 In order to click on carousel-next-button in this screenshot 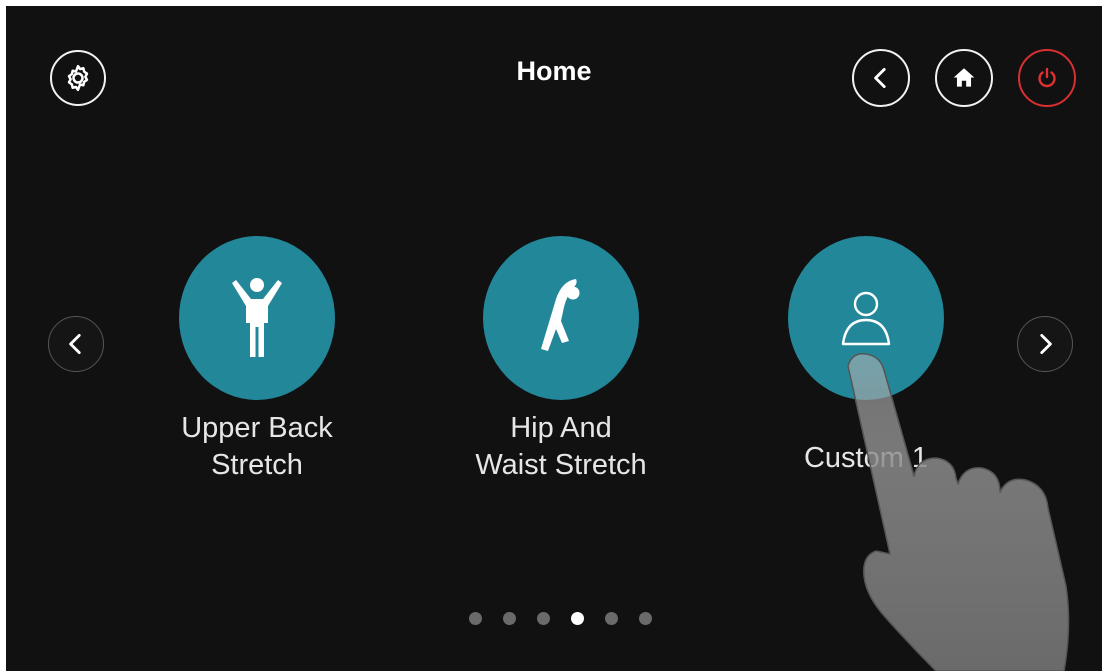, I will do `click(1045, 344)`.